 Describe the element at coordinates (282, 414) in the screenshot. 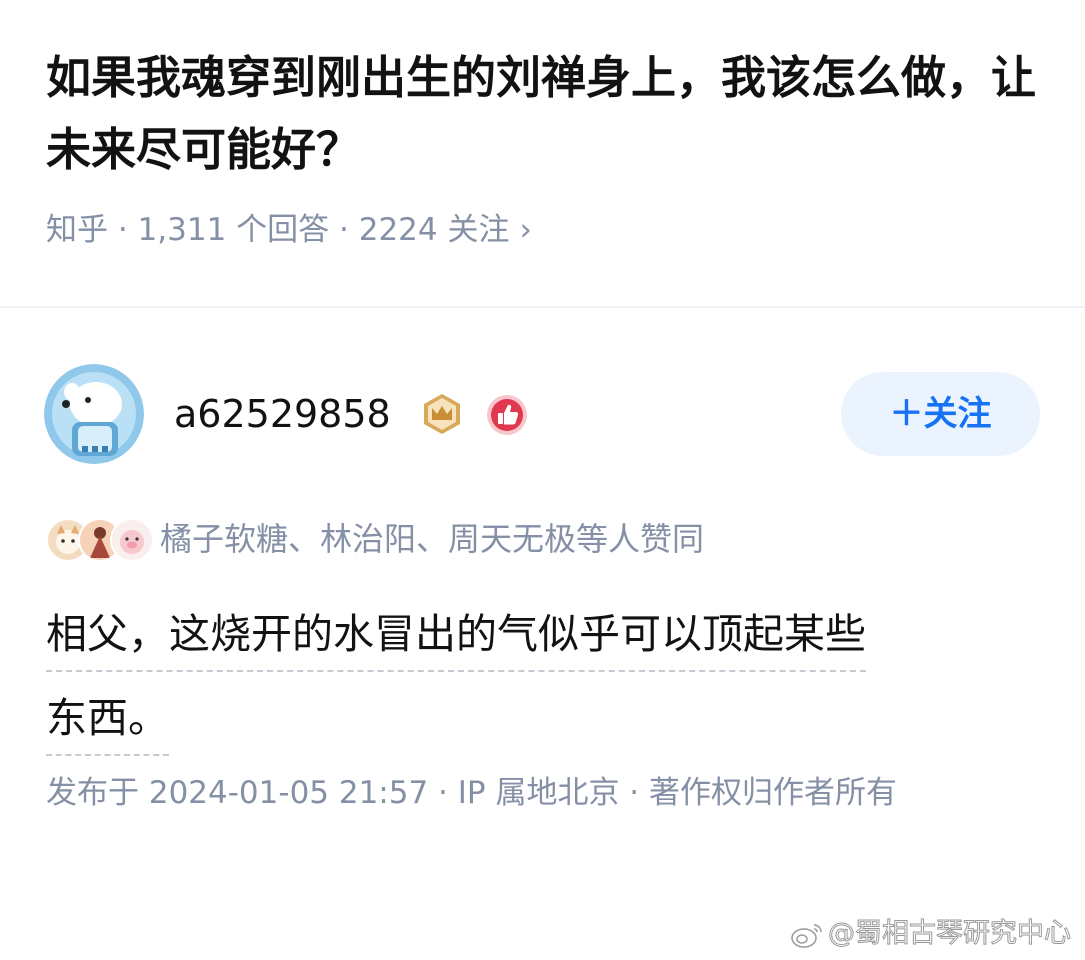

I see `author-name: a62529858` at that location.